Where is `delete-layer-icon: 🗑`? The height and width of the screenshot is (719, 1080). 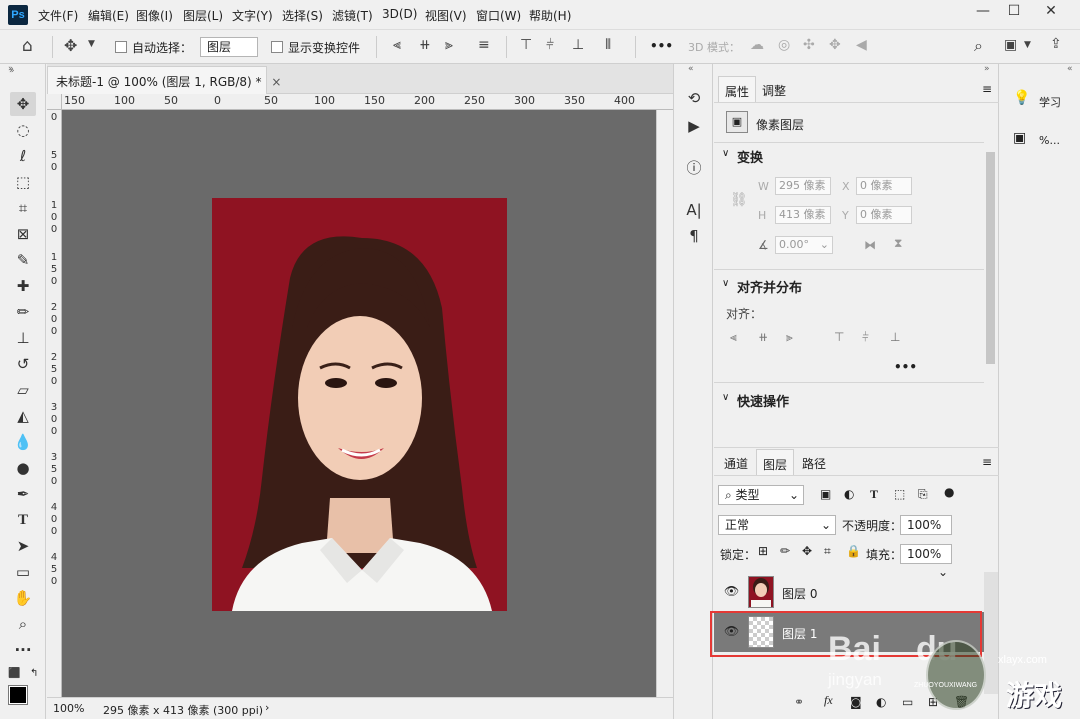 delete-layer-icon: 🗑 is located at coordinates (961, 702).